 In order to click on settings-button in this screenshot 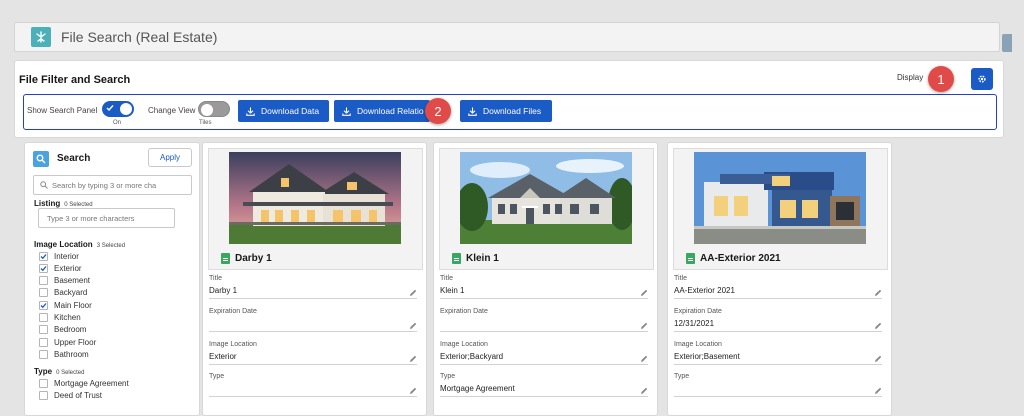, I will do `click(982, 79)`.